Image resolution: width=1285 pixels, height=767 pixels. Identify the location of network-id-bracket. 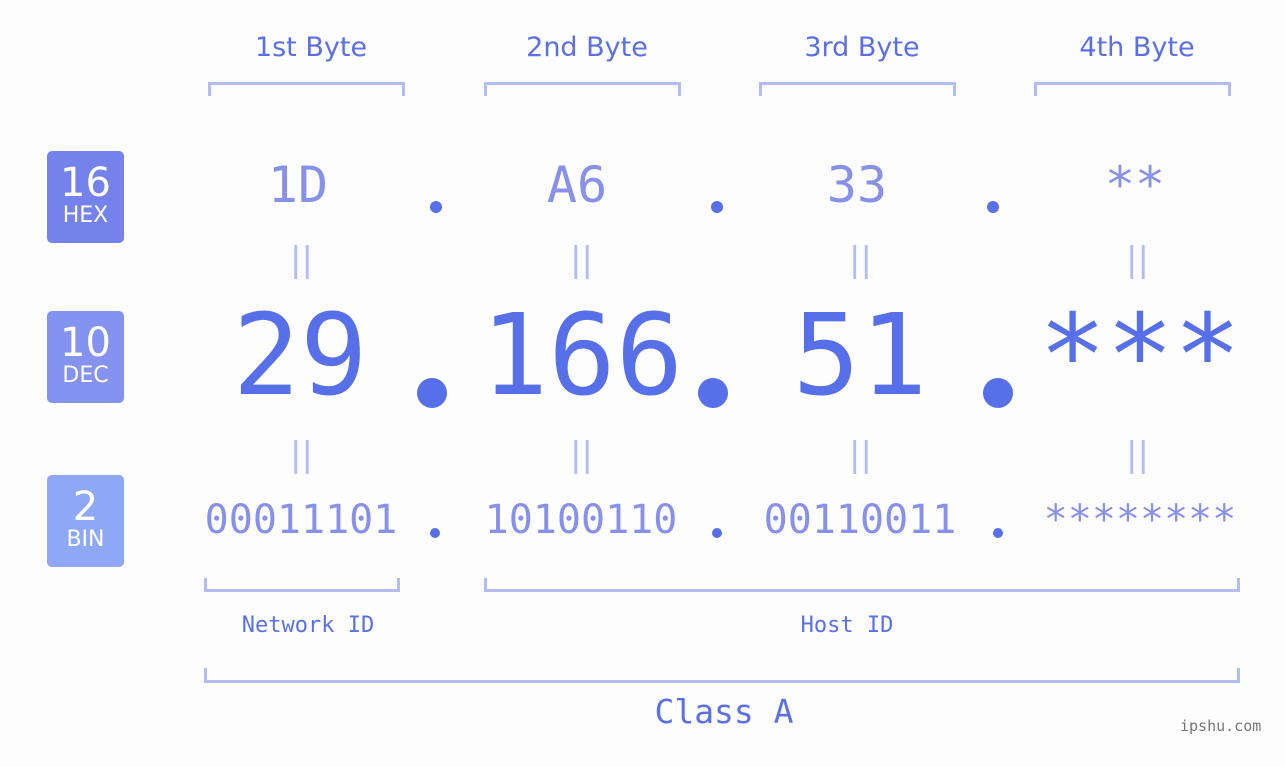
(302, 585).